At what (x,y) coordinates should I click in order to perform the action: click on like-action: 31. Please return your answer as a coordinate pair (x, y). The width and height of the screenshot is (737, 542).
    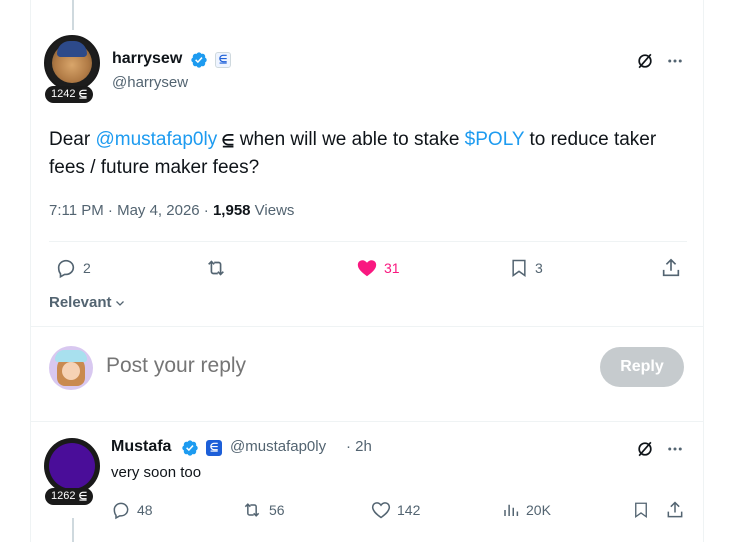
    Looking at the image, I should click on (378, 268).